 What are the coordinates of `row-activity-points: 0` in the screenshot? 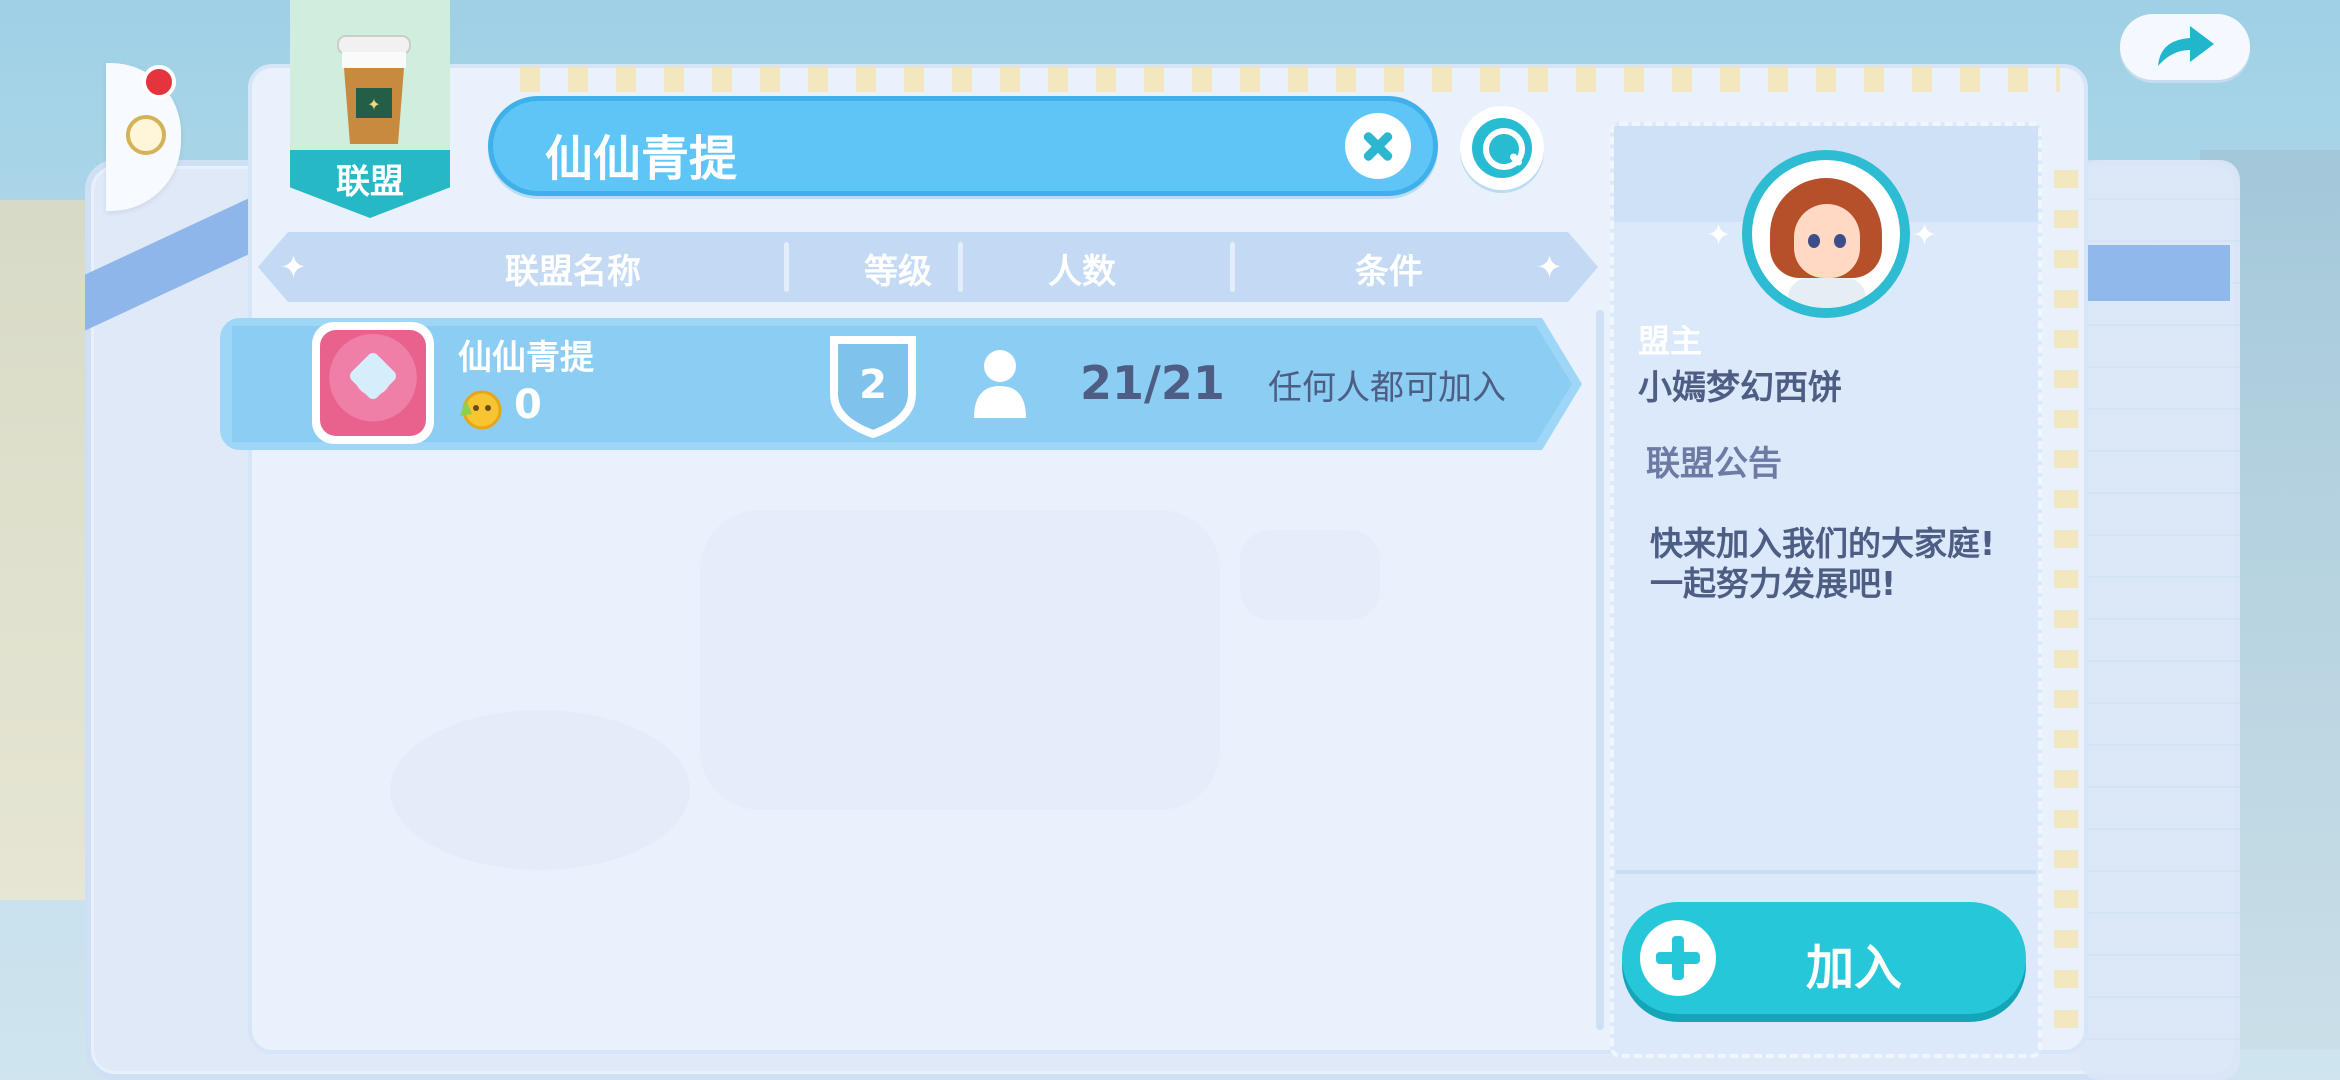 It's located at (528, 405).